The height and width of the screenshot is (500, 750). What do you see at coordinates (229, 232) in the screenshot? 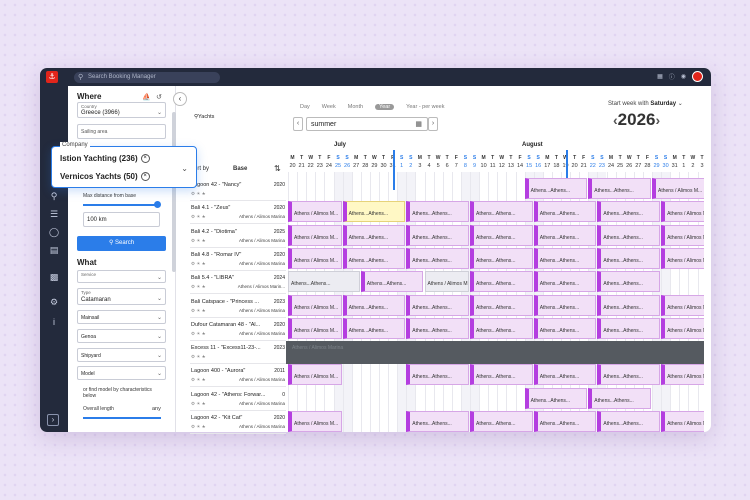
I see `yacht-name: Bali 4.2 - "Diotima"` at bounding box center [229, 232].